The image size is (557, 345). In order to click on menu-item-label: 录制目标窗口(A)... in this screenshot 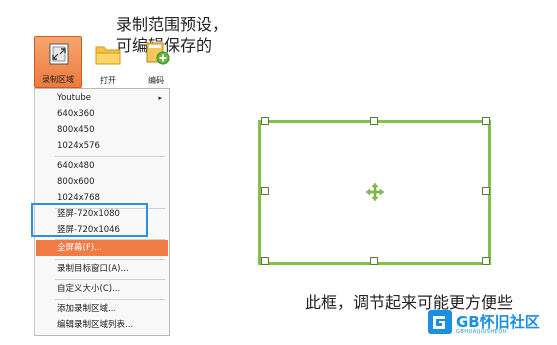, I will do `click(93, 269)`.